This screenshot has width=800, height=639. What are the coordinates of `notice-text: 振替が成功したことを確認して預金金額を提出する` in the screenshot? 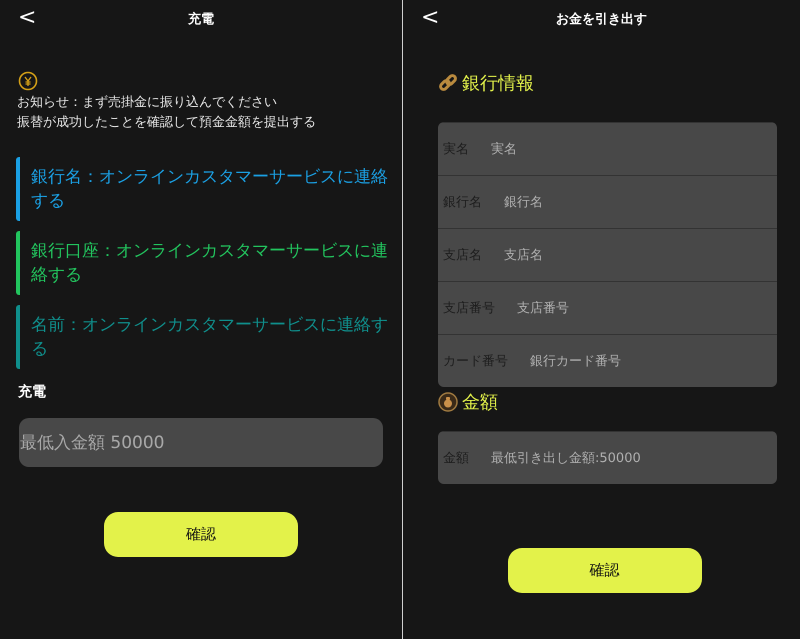 It's located at (166, 123).